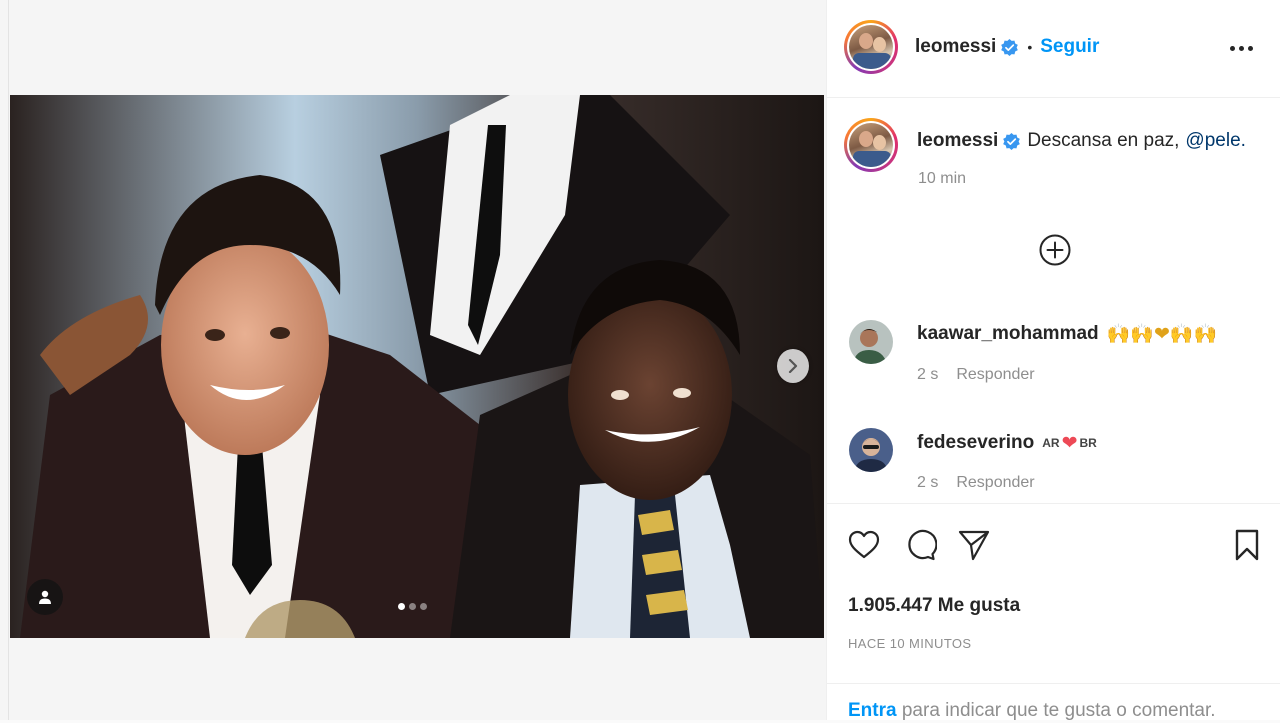  What do you see at coordinates (974, 545) in the screenshot?
I see `share-send-icon` at bounding box center [974, 545].